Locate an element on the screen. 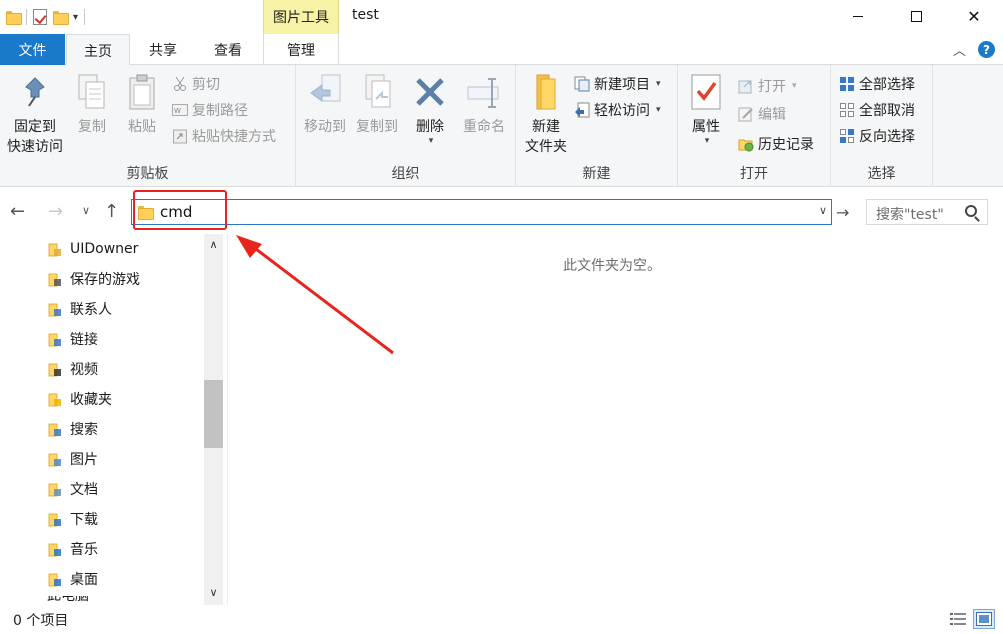 The height and width of the screenshot is (634, 1003). nav-item: 链接 is located at coordinates (72, 339).